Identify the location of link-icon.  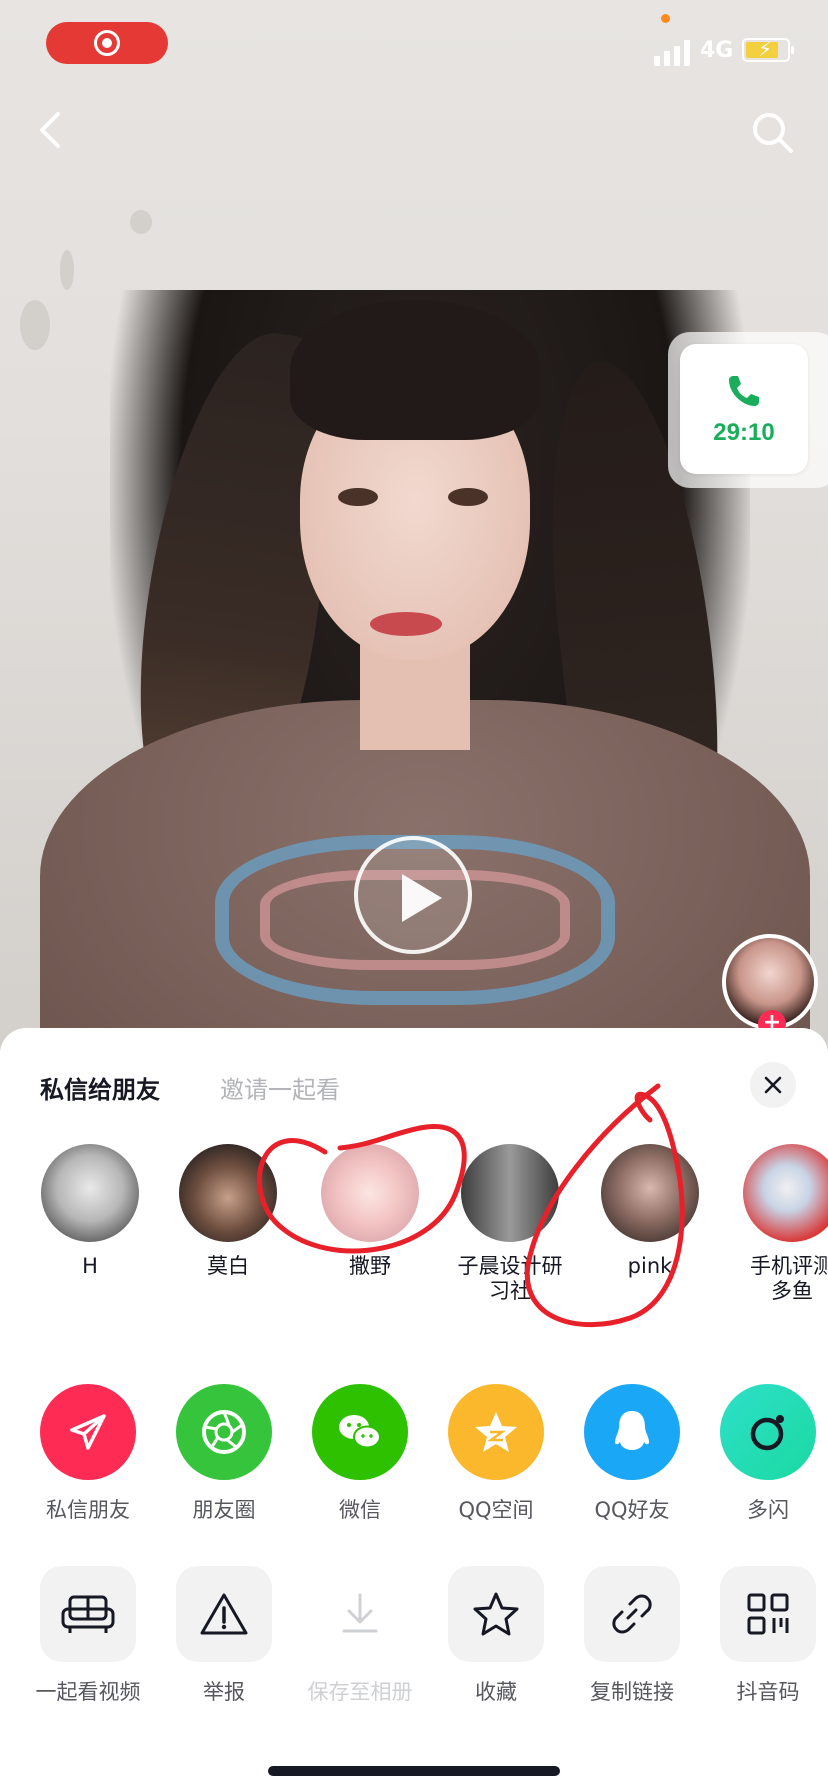
(632, 1614).